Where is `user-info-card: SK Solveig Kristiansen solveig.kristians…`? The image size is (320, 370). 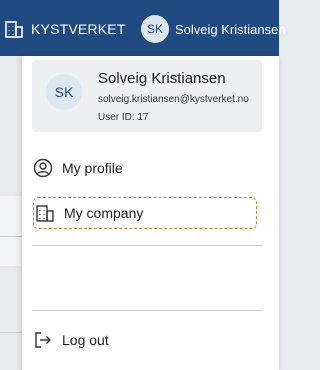 user-info-card: SK Solveig Kristiansen solveig.kristians… is located at coordinates (147, 96).